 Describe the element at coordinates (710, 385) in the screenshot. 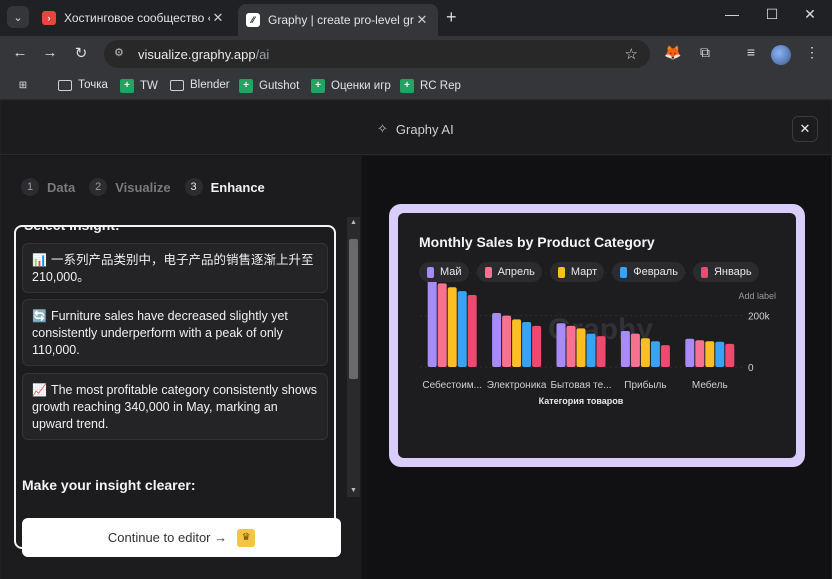

I see `x-tick-label: Мебель` at that location.